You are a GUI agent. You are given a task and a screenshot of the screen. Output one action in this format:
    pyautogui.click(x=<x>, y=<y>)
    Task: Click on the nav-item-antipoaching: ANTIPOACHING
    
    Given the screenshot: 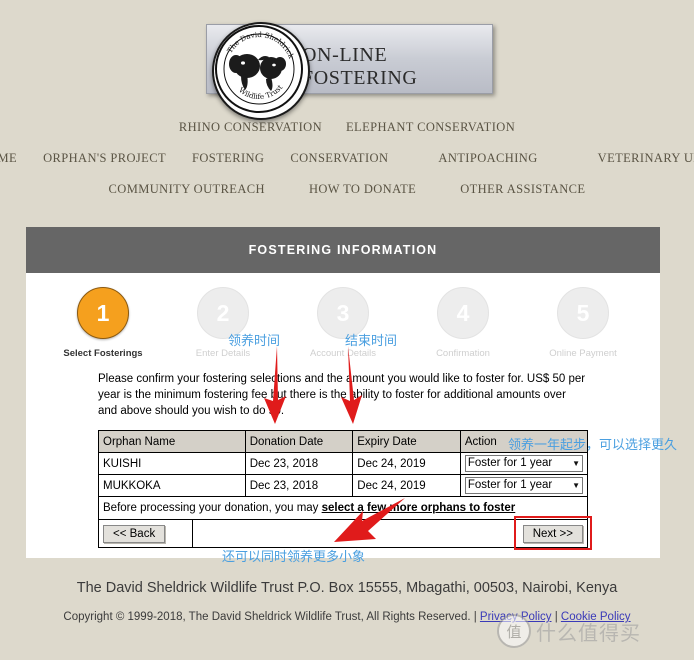 What is the action you would take?
    pyautogui.click(x=487, y=158)
    